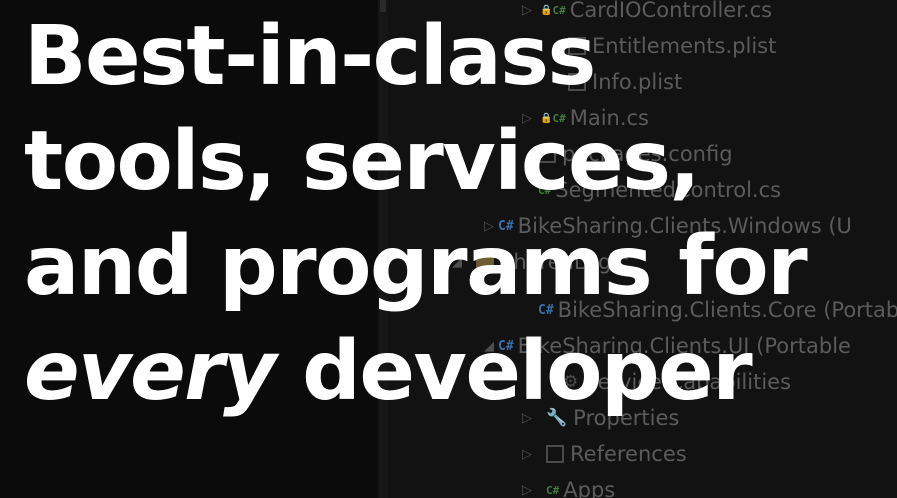 The height and width of the screenshot is (498, 897). What do you see at coordinates (514, 371) in the screenshot?
I see `headline-line-4-rest: developer` at bounding box center [514, 371].